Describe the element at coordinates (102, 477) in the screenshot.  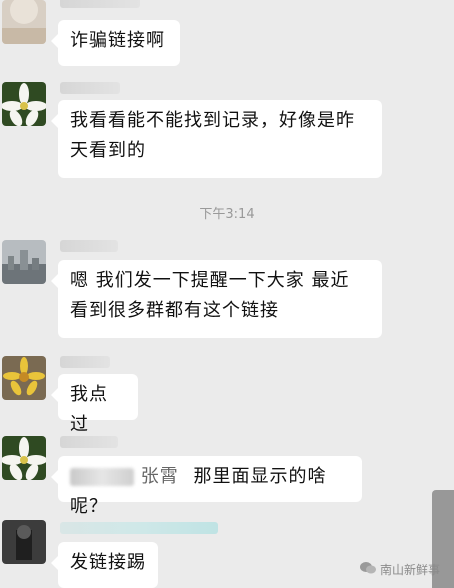
I see `redacted-mention` at that location.